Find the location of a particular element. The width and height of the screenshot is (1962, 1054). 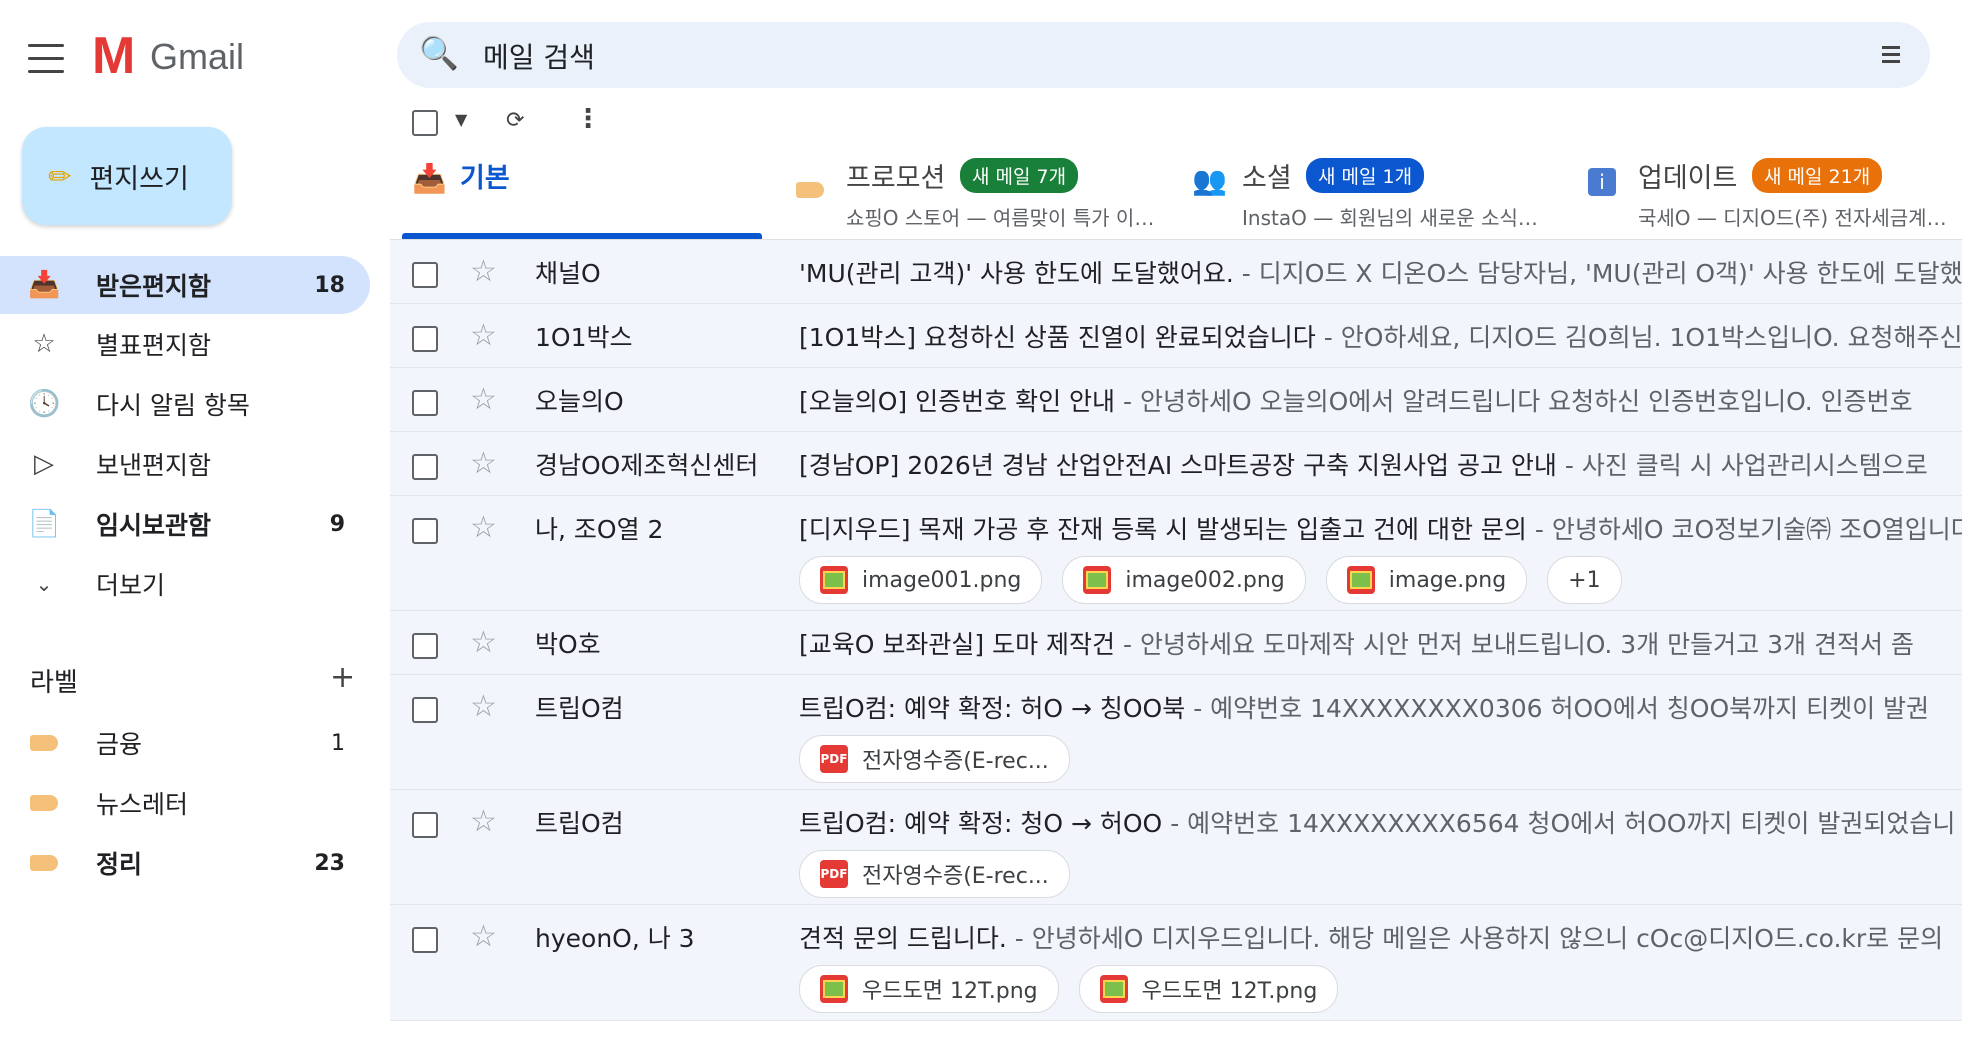

sidebar-item-snoozed: 🕓 다시 알림 항목 is located at coordinates (185, 404).